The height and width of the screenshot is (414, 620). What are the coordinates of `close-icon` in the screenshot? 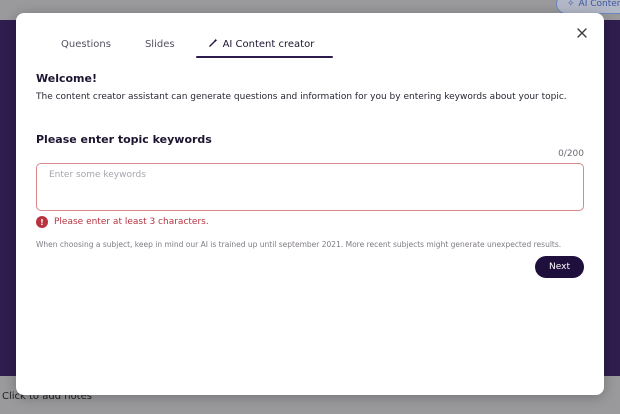 It's located at (582, 33).